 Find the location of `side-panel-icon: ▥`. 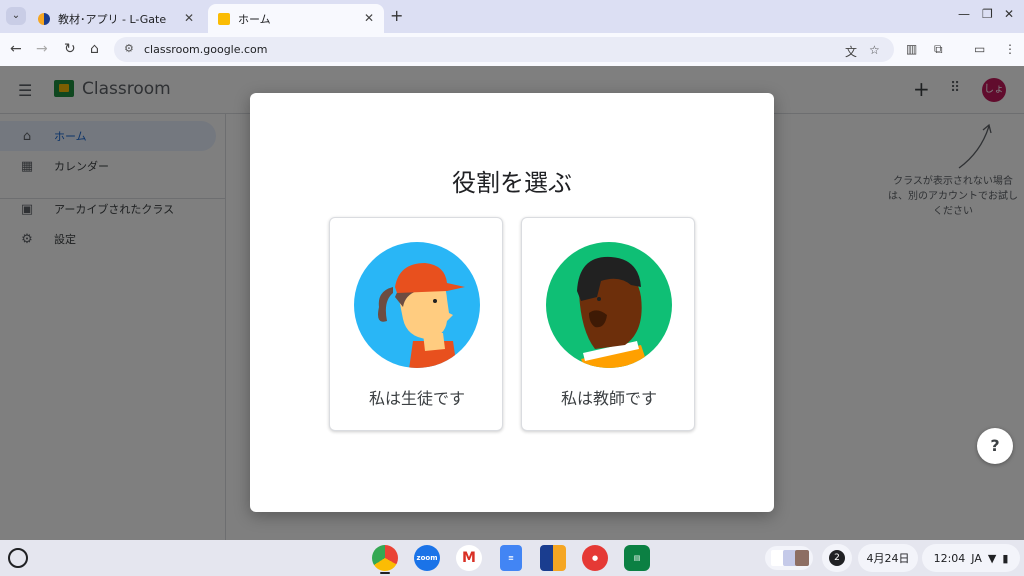

side-panel-icon: ▥ is located at coordinates (911, 49).